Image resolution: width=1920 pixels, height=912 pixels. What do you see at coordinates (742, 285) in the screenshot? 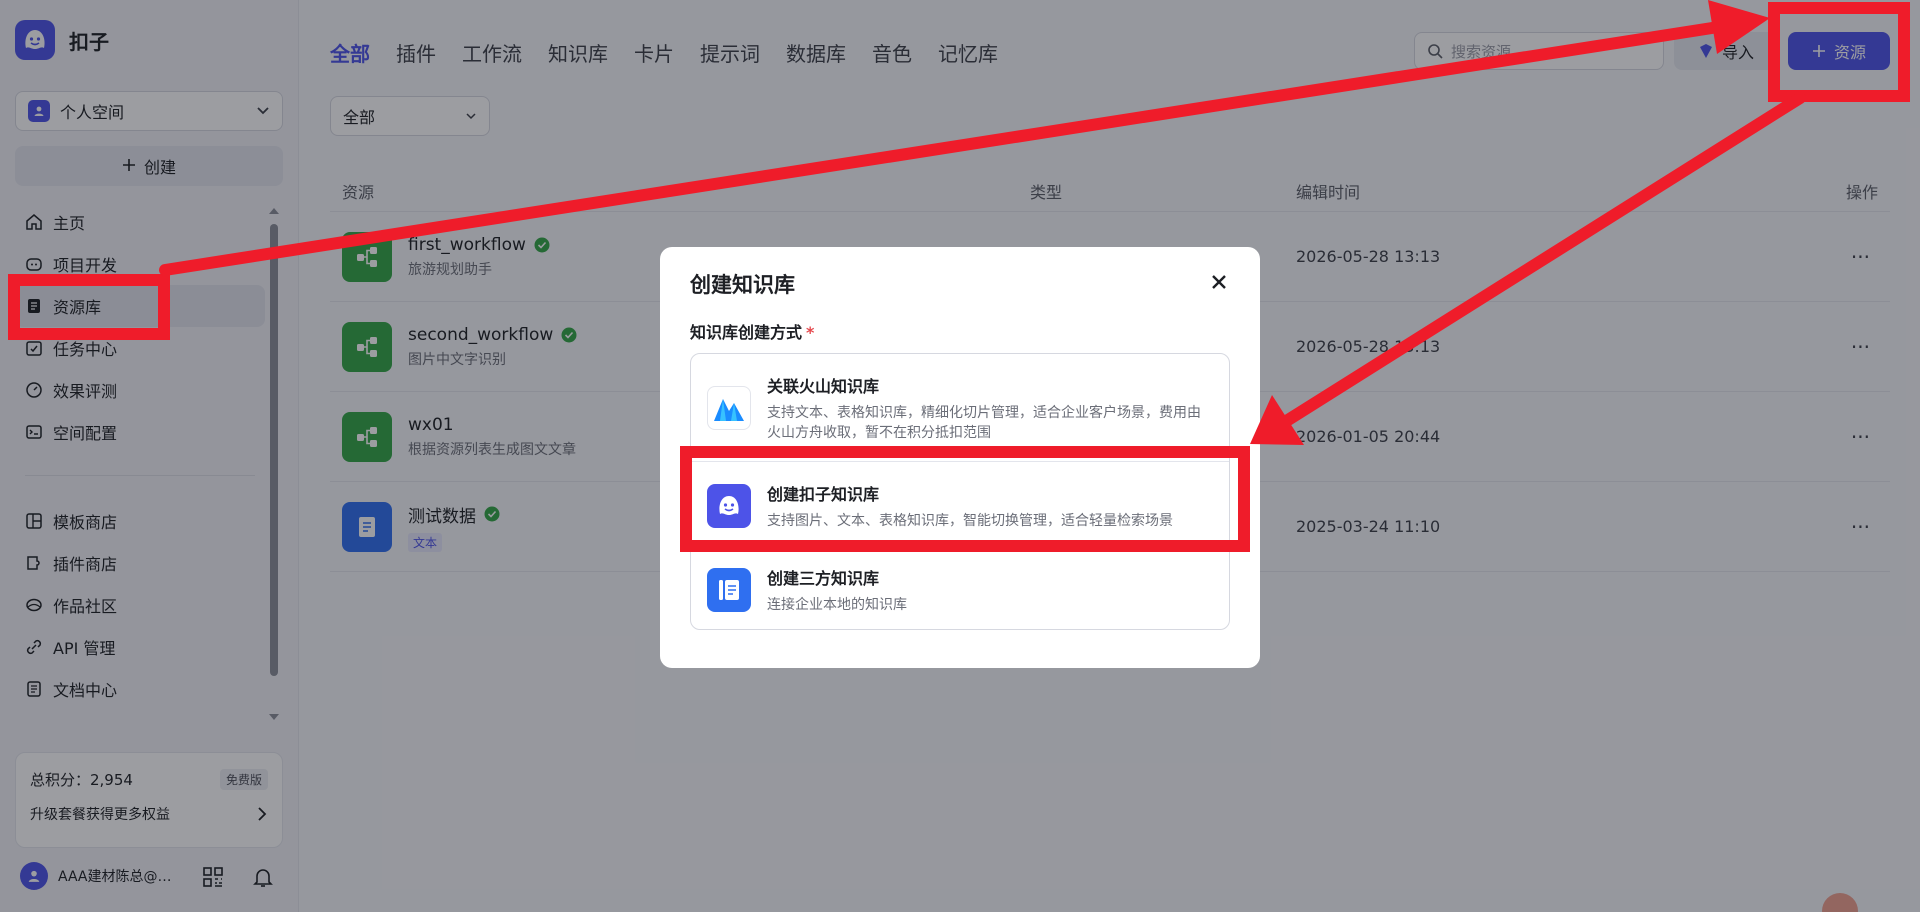
I see `dialog-title: 创建知识库` at bounding box center [742, 285].